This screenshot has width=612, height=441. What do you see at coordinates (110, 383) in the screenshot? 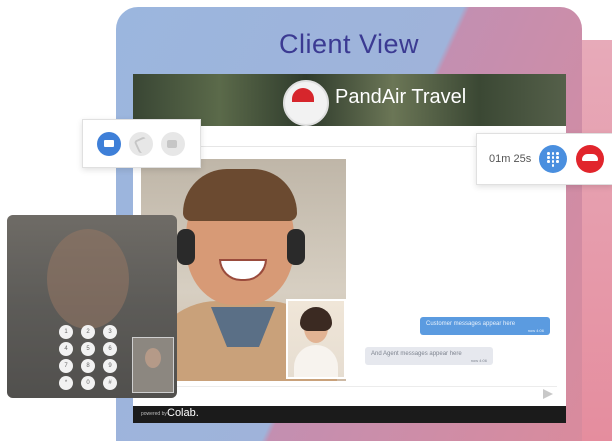
I see `keypad-key: #` at bounding box center [110, 383].